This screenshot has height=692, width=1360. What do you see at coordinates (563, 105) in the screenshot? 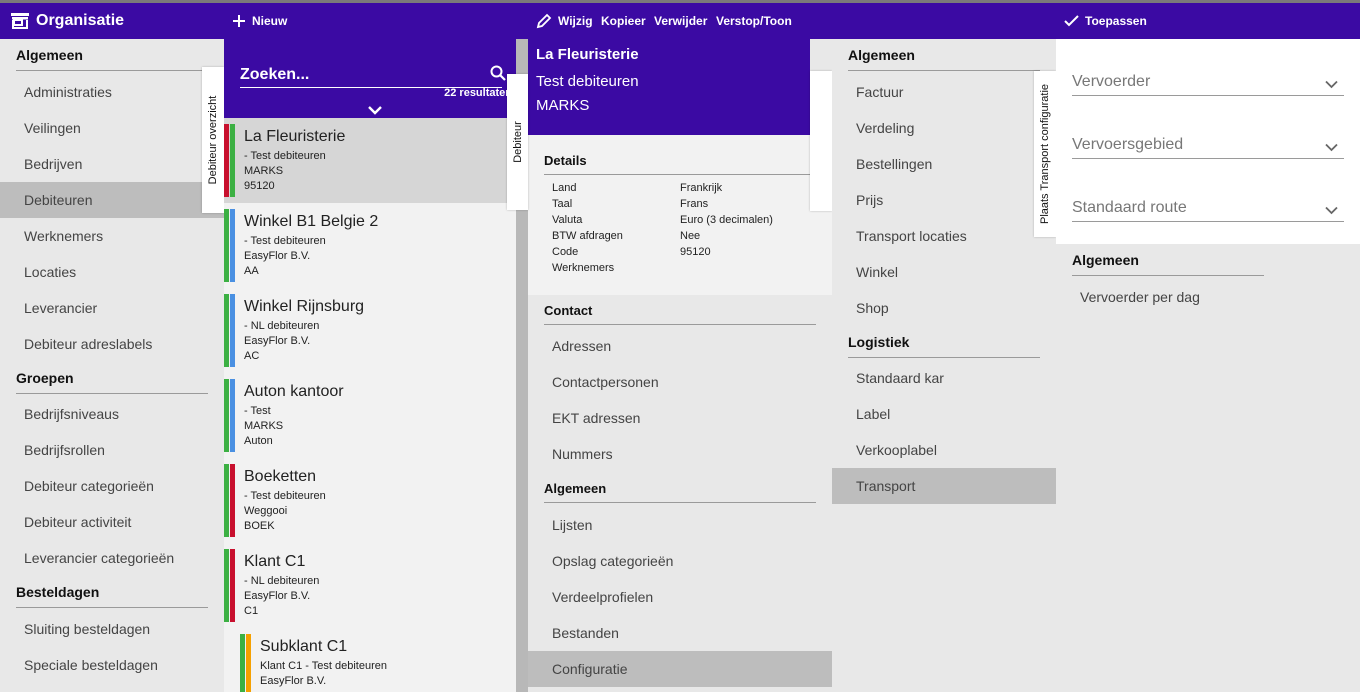
I see `detail-subtitle-company: MARKS` at bounding box center [563, 105].